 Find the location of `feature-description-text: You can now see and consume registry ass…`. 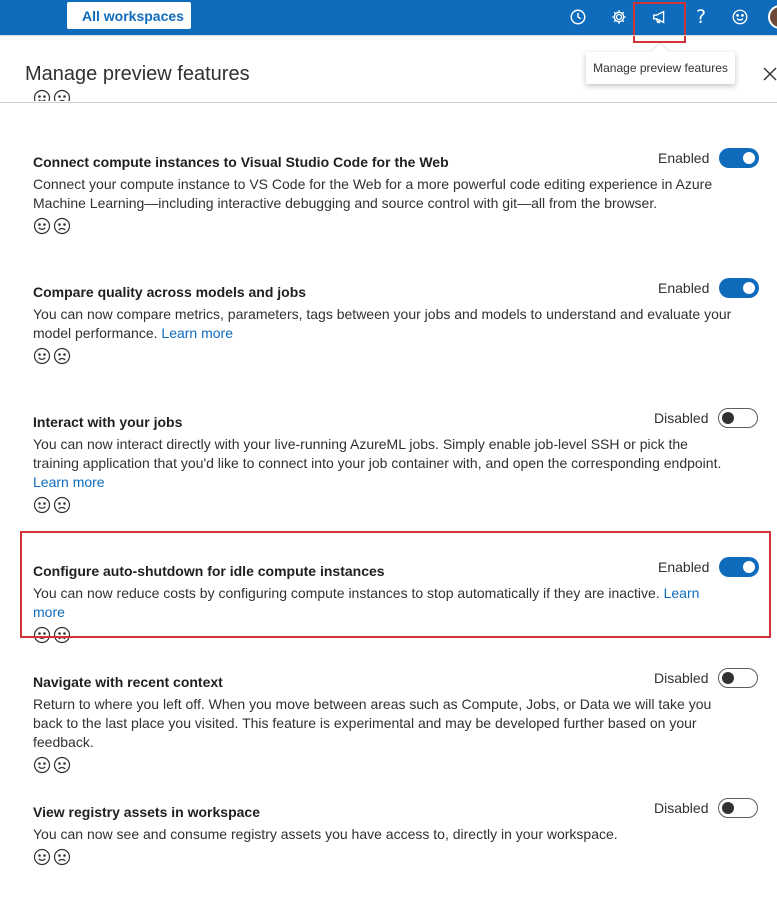

feature-description-text: You can now see and consume registry ass… is located at coordinates (325, 834).